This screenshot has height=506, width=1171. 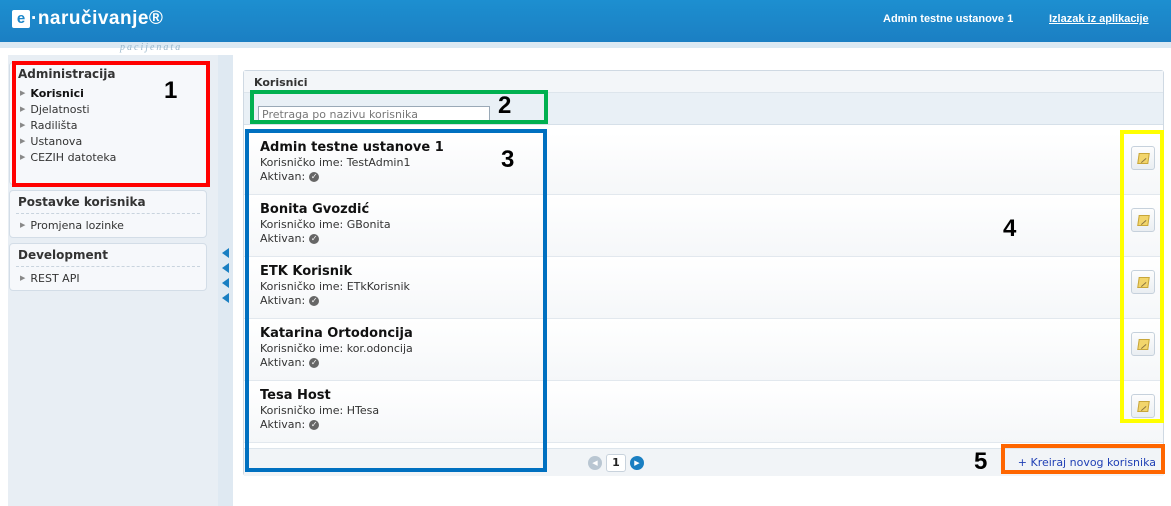 I want to click on annotation-number-5: 5, so click(x=981, y=461).